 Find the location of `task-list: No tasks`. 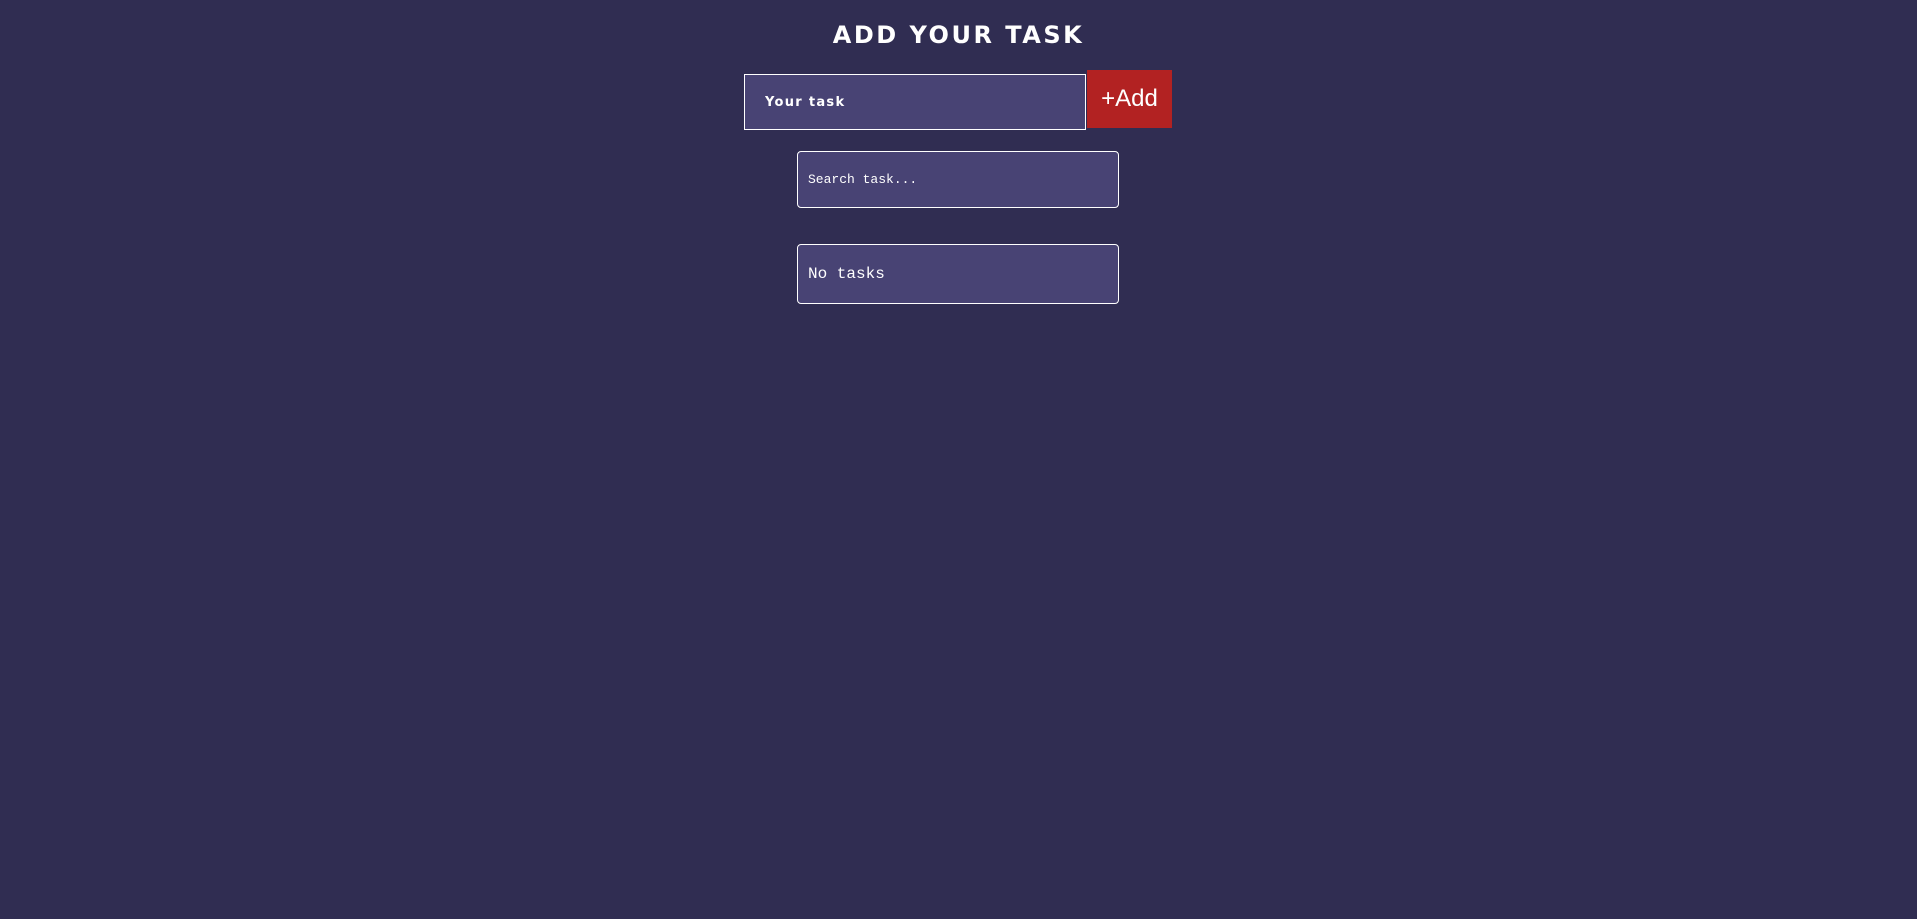

task-list: No tasks is located at coordinates (958, 274).